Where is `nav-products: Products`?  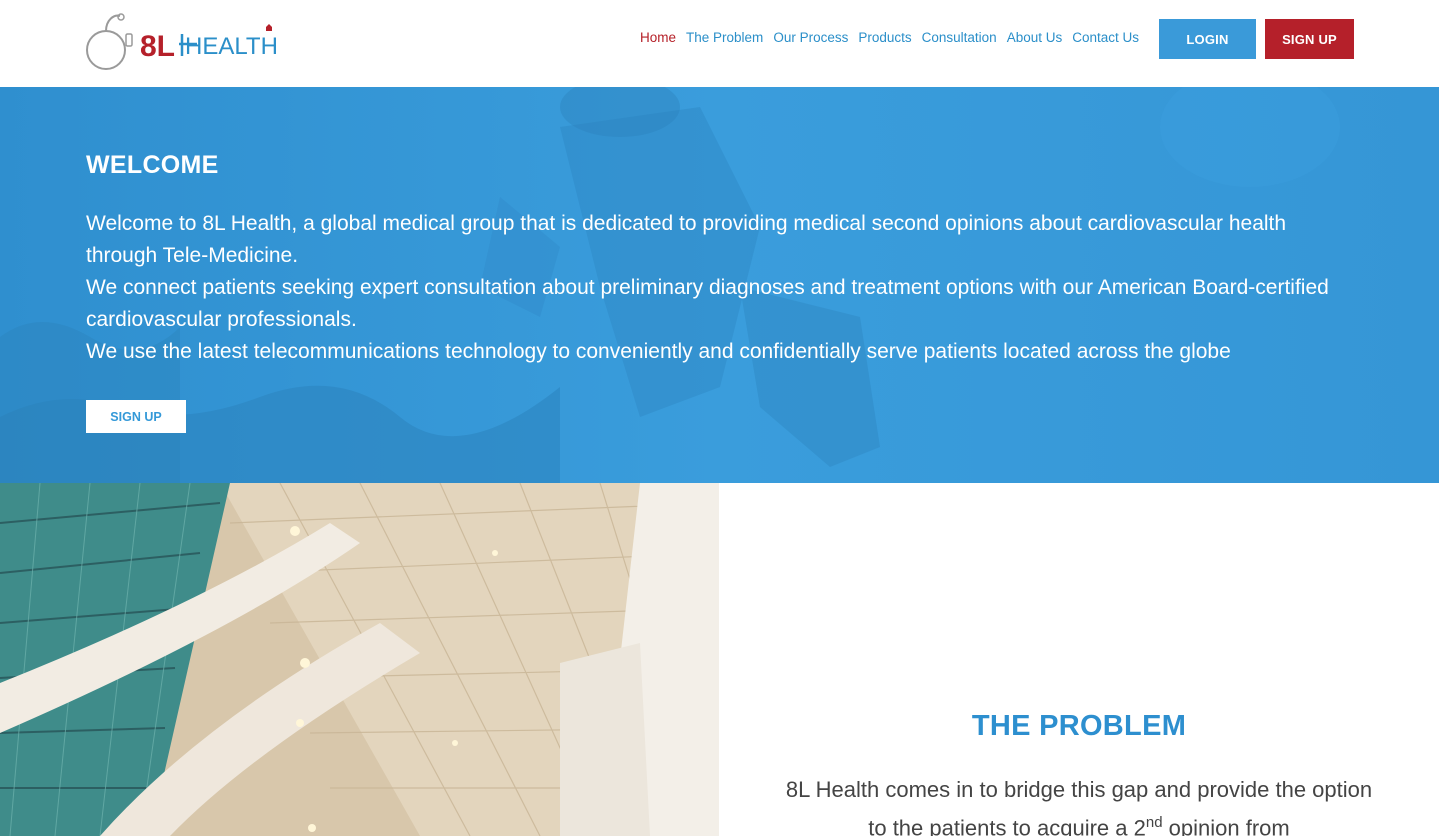
nav-products: Products is located at coordinates (884, 38).